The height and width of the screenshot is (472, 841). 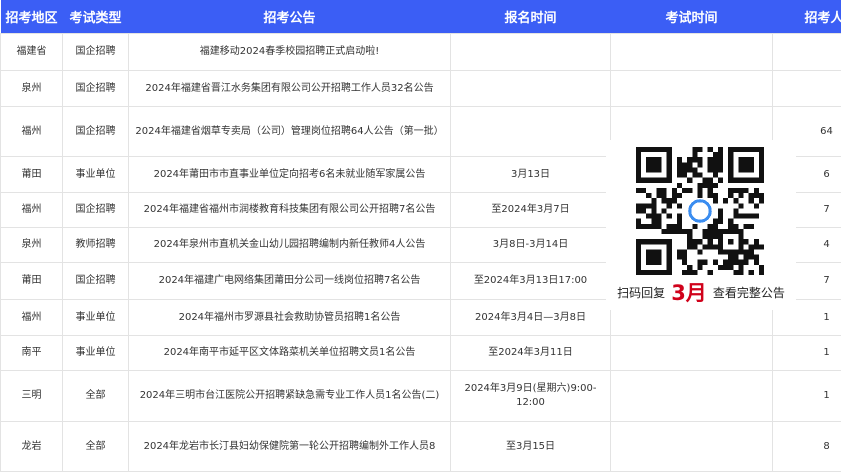 I want to click on qr-caption: 扫码回复 3月 查看完整公告, so click(x=701, y=292).